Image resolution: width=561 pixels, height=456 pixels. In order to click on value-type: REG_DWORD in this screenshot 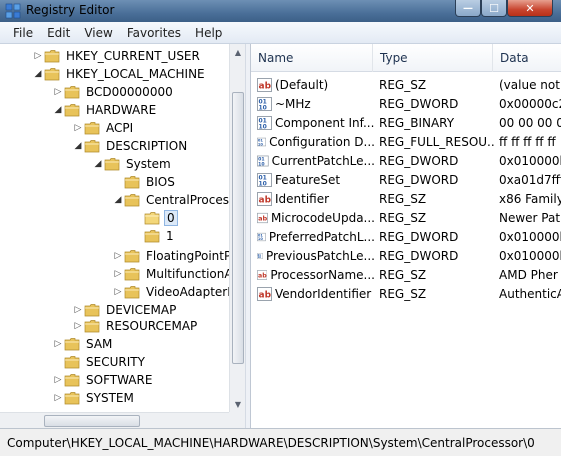, I will do `click(419, 160)`.